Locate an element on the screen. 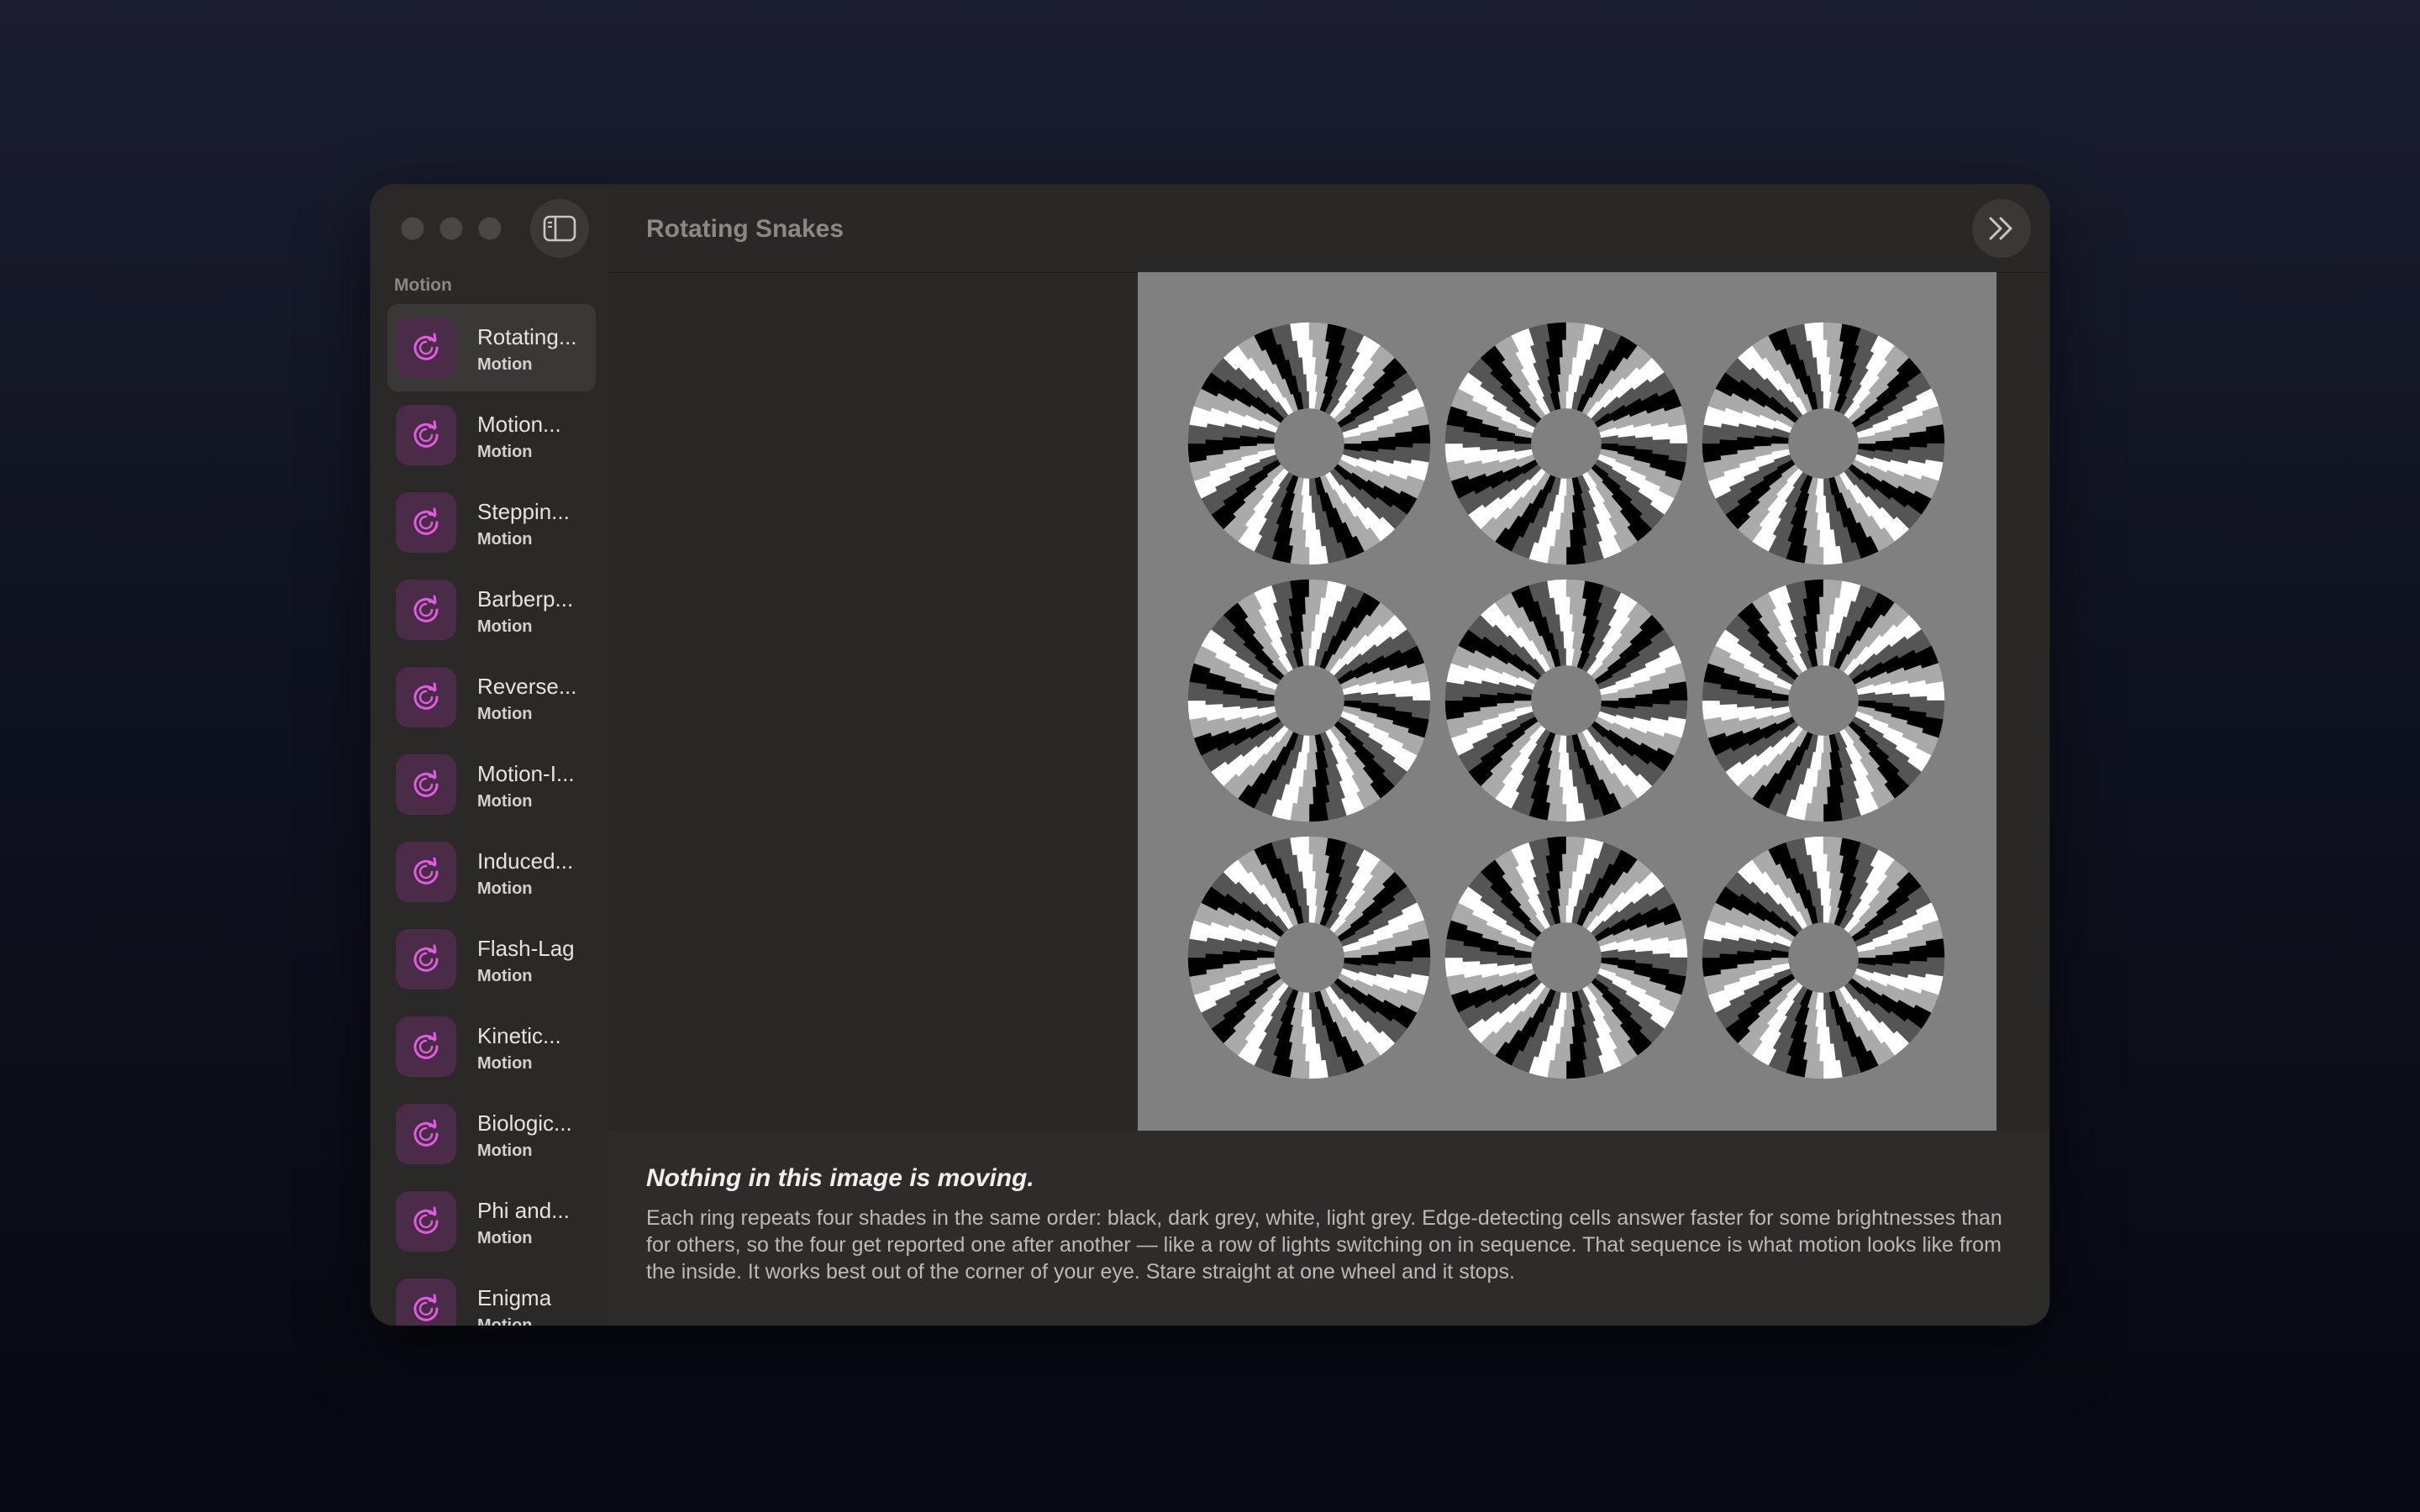 The height and width of the screenshot is (1512, 2420). sidebar-item: Phi and... Motion is located at coordinates (492, 1221).